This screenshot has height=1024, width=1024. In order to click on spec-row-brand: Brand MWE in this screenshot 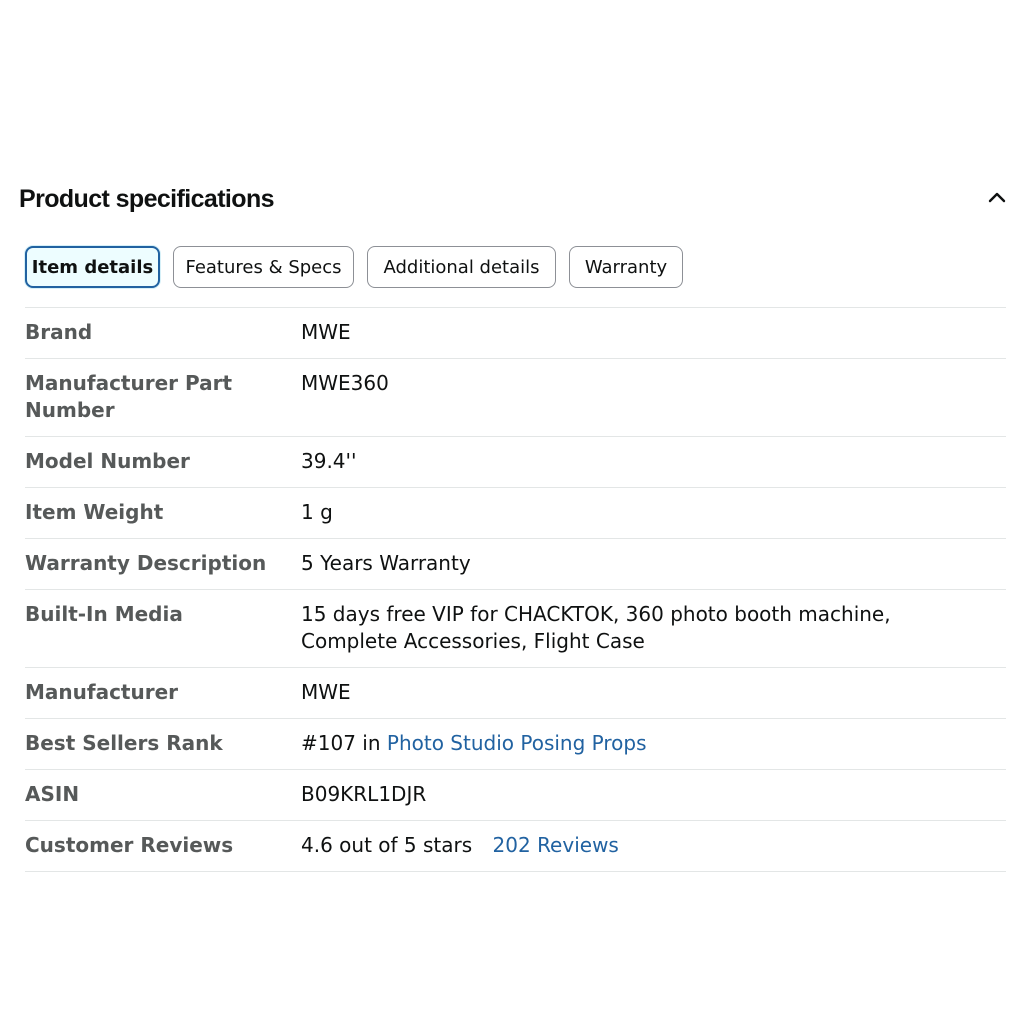, I will do `click(515, 333)`.